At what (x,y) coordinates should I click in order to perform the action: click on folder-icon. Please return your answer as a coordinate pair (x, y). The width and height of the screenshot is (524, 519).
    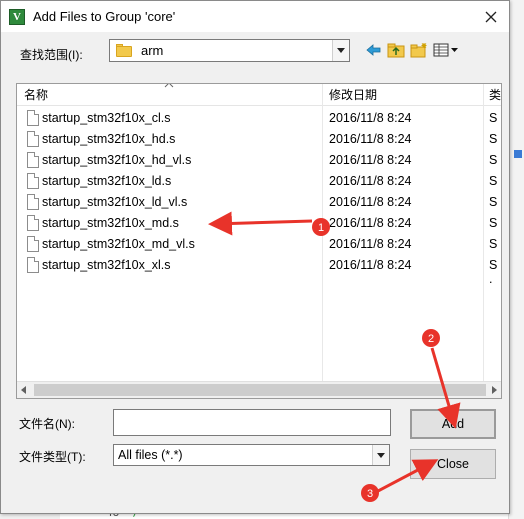
    Looking at the image, I should click on (124, 50).